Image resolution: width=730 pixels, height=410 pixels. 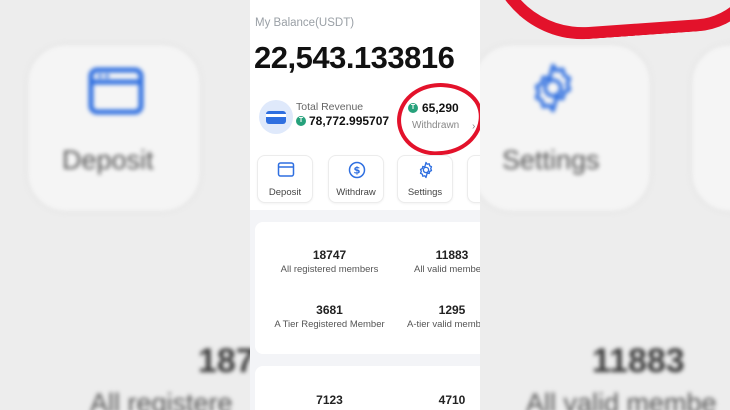 I want to click on withdraw-button: $ Withdraw, so click(x=356, y=179).